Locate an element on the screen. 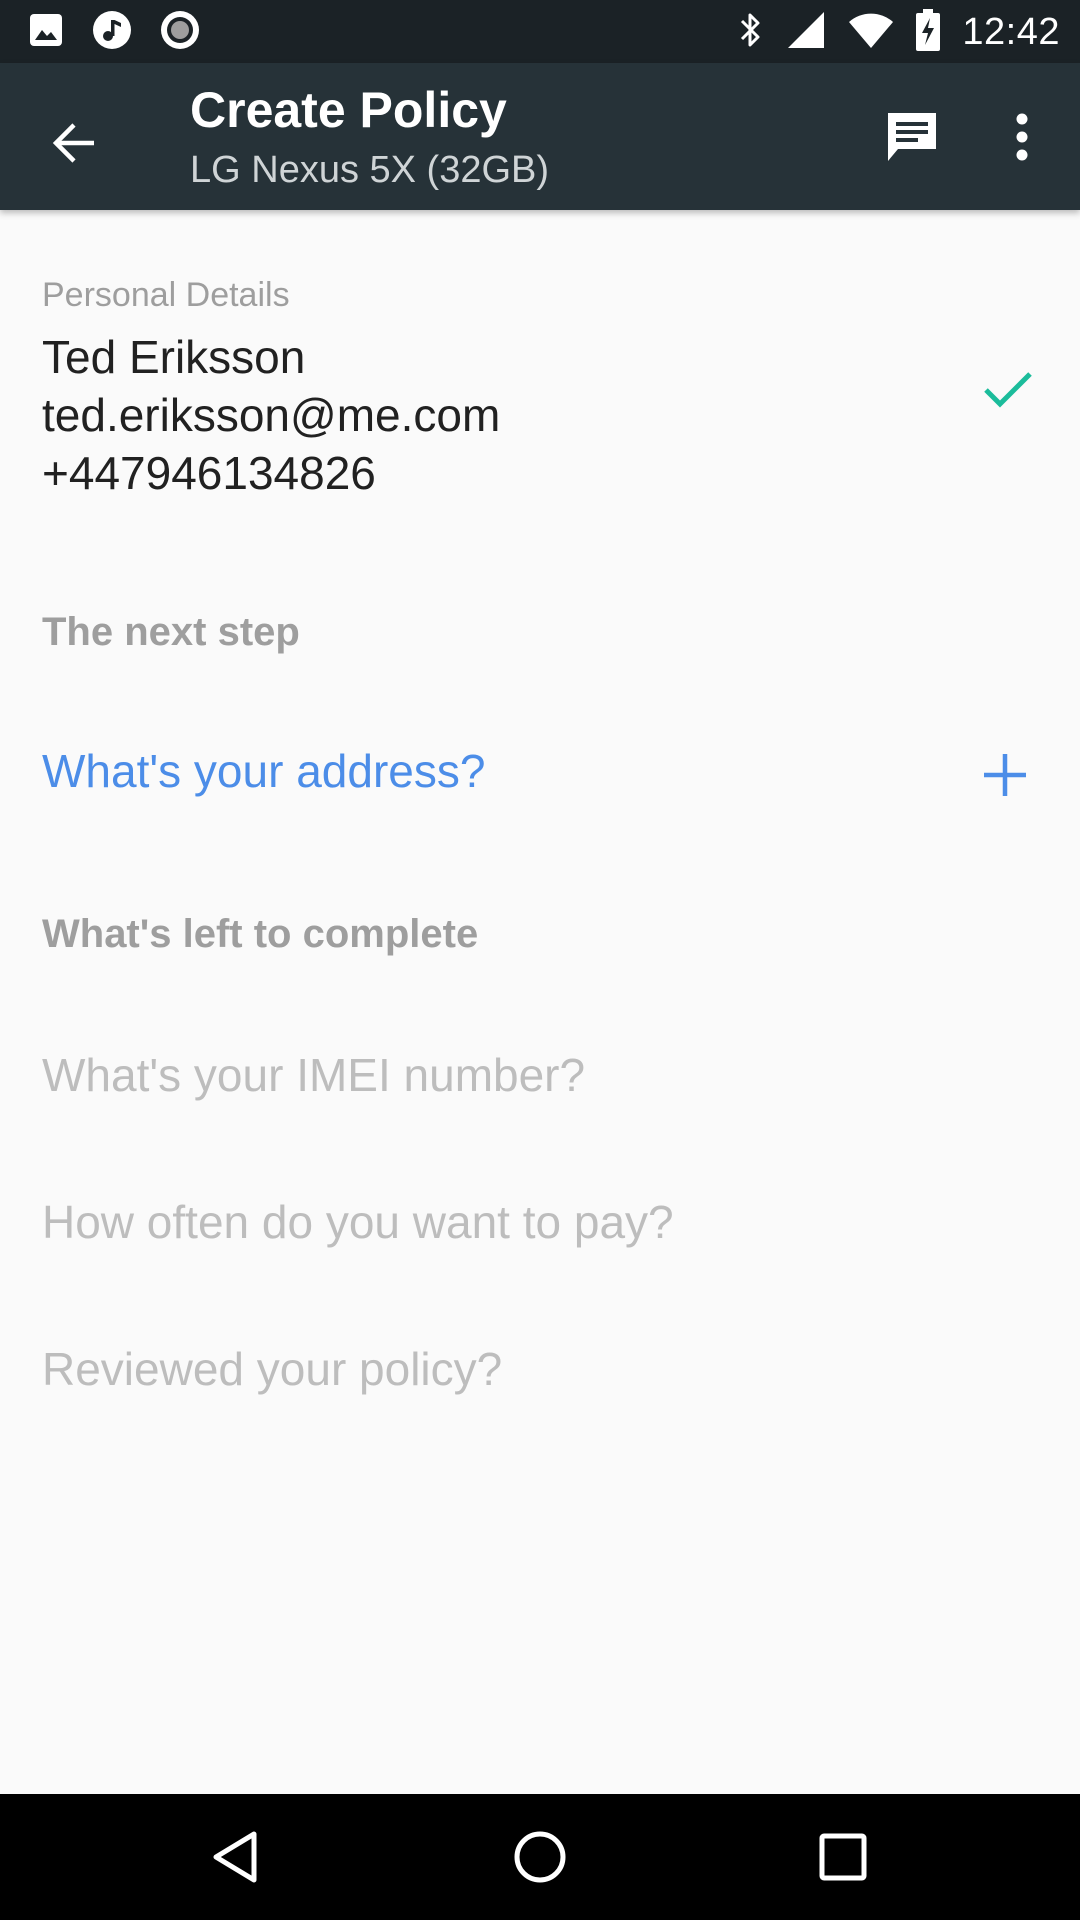 This screenshot has width=1080, height=1920. app-bar: Create Policy LG Nexus 5X (32GB) is located at coordinates (540, 136).